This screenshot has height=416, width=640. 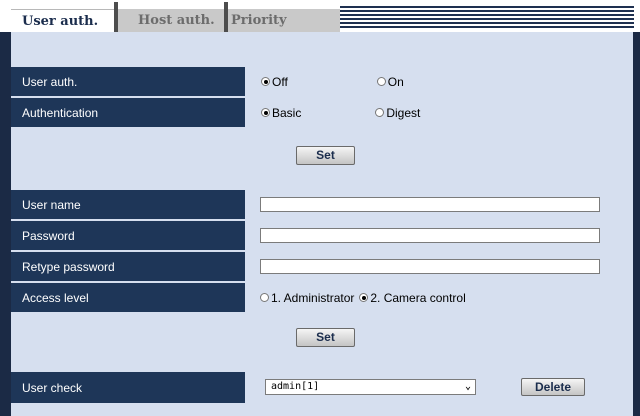 I want to click on user-auth-on-radio: On, so click(x=390, y=81).